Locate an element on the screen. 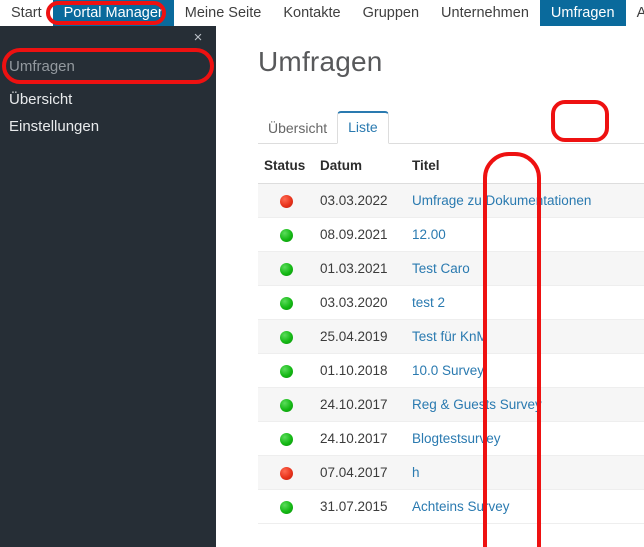 The image size is (644, 547). cell-titel: 12.00 is located at coordinates (525, 234).